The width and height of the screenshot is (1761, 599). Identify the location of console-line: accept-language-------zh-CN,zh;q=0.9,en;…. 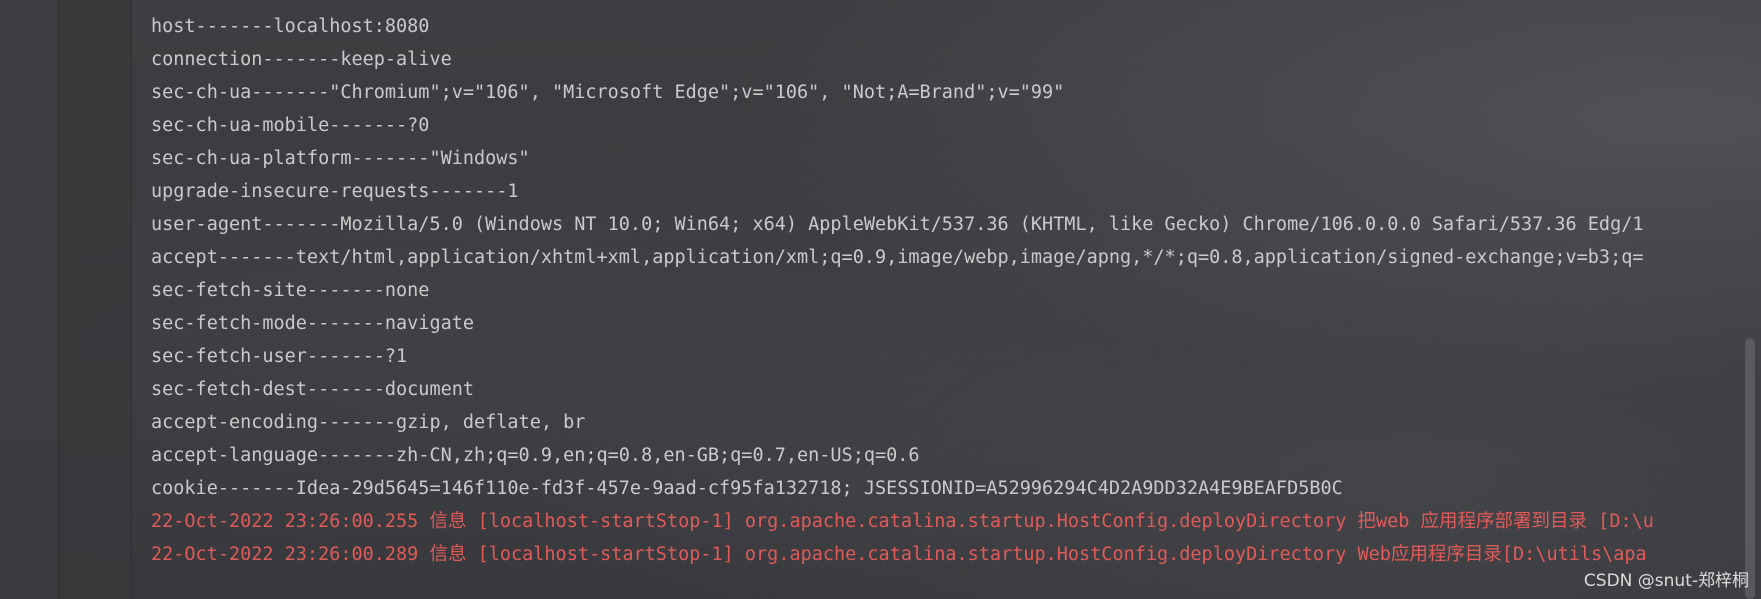
(535, 455).